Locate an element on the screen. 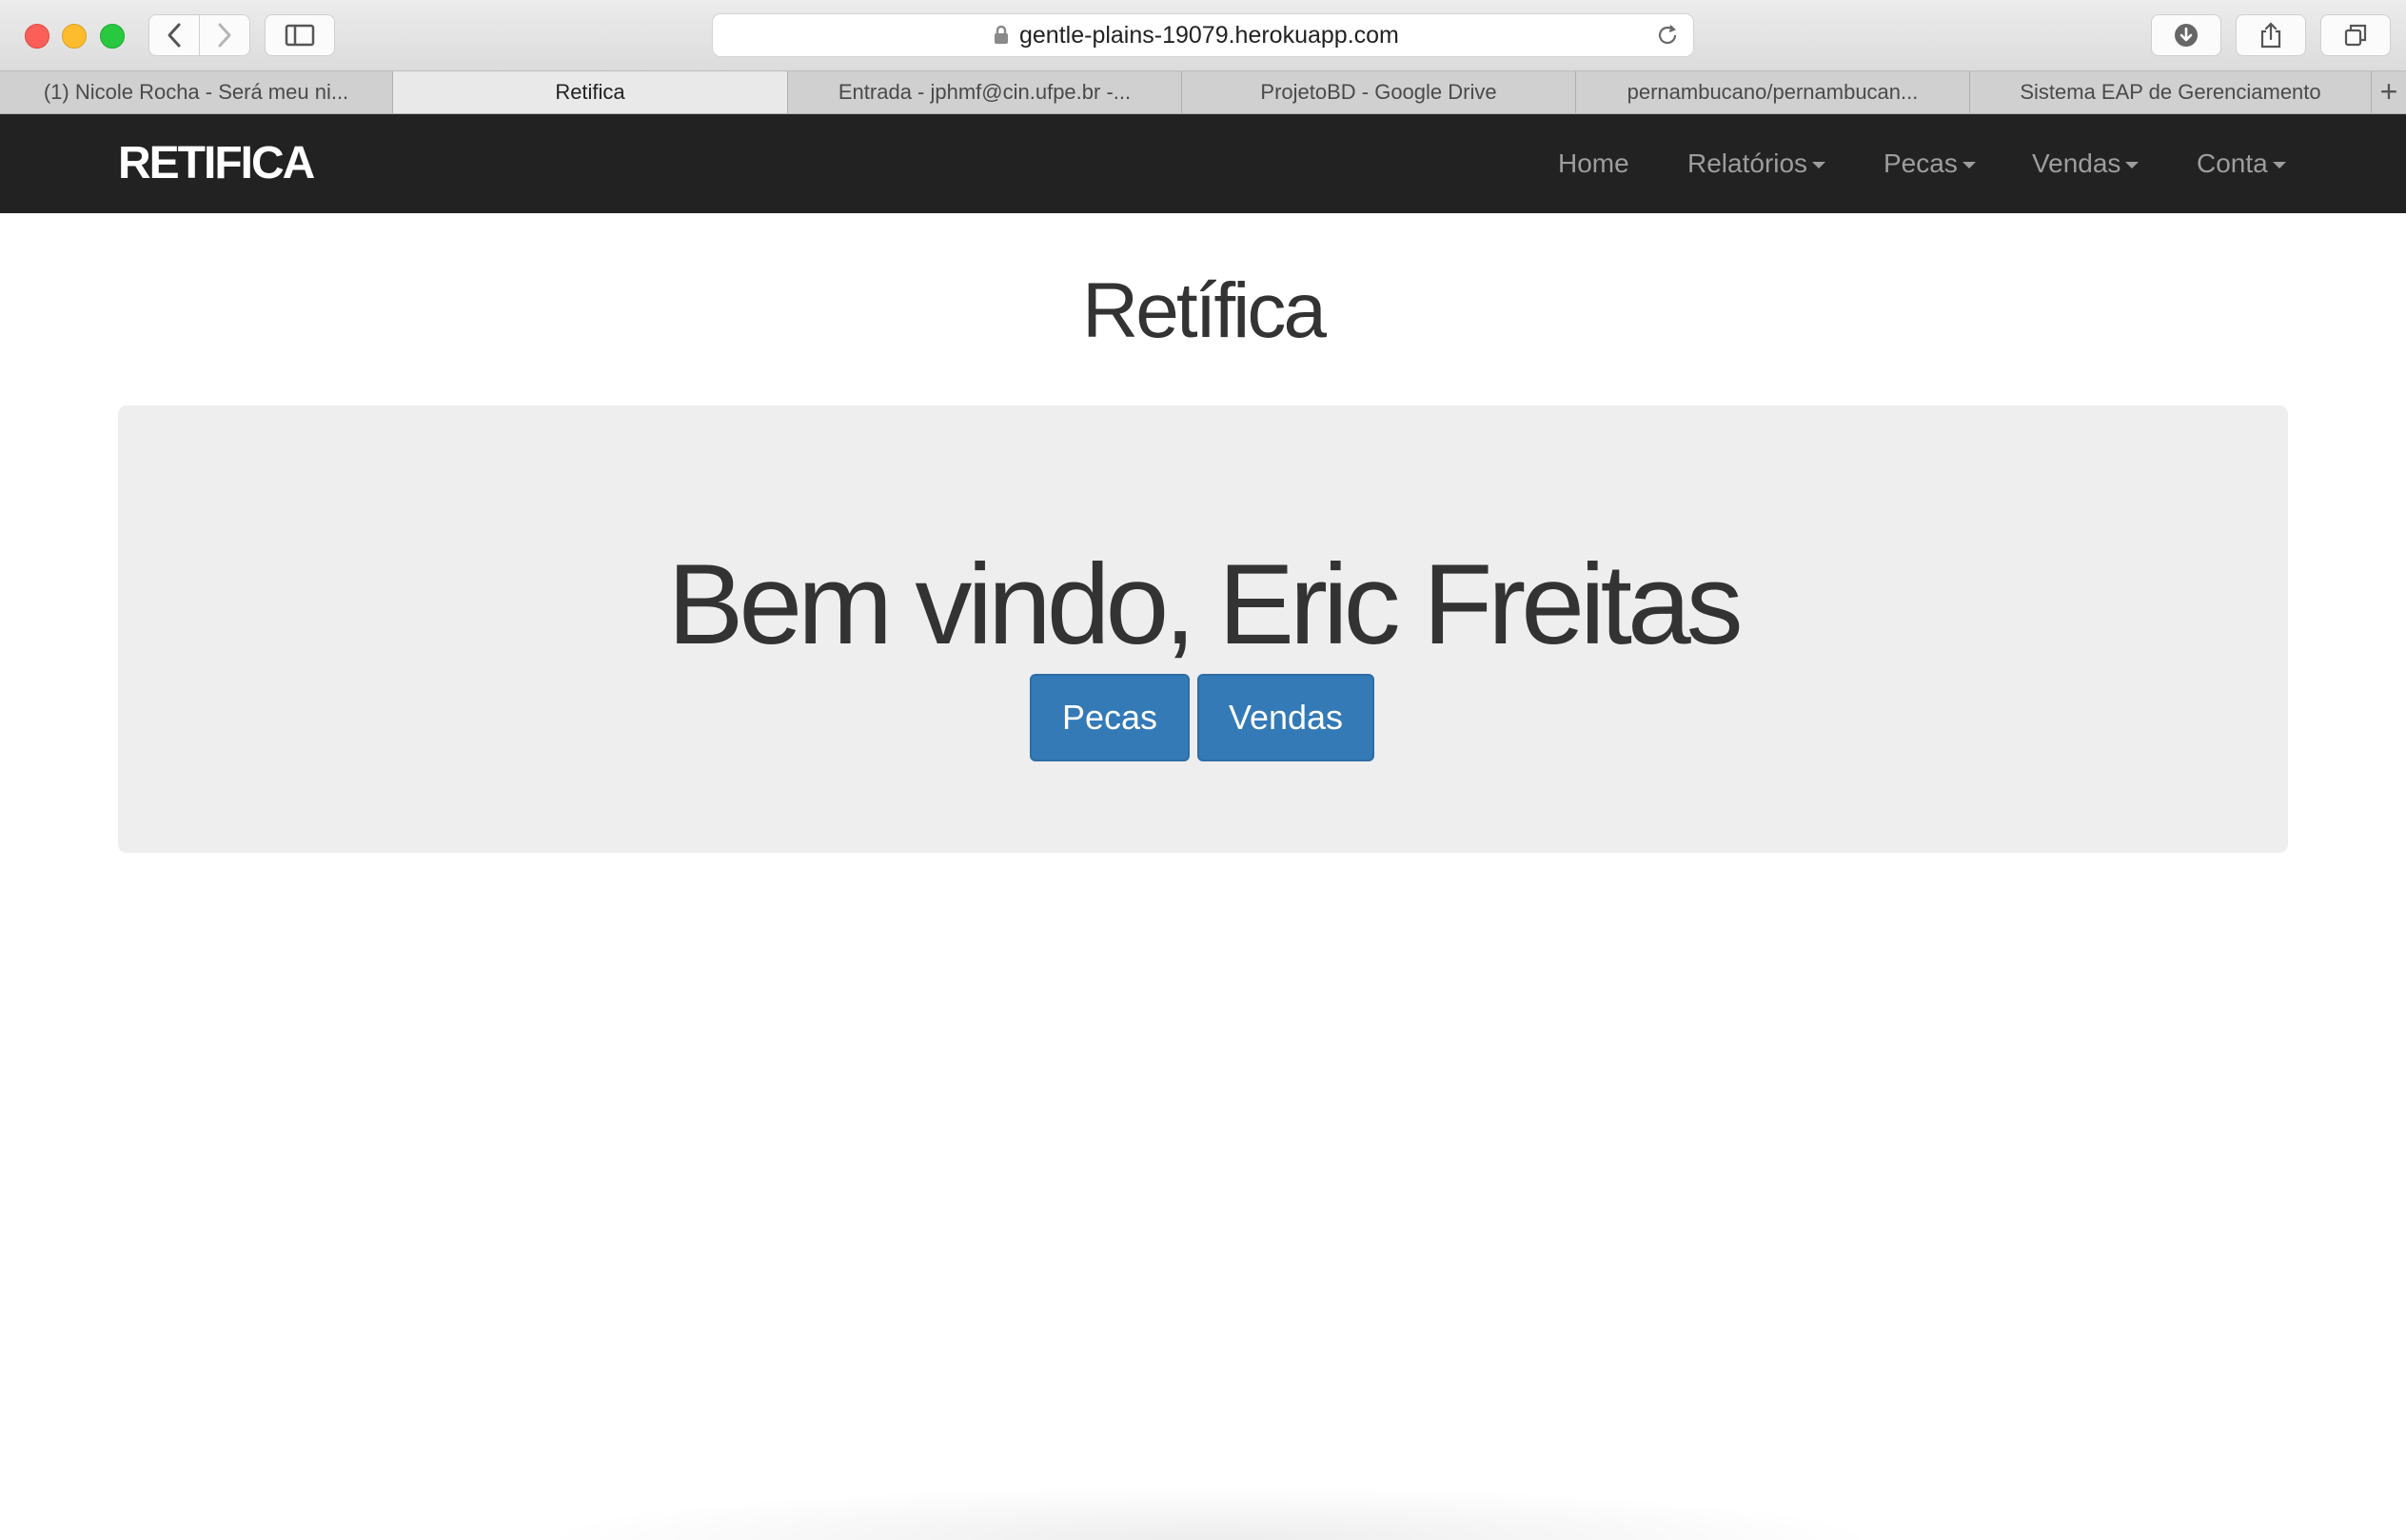  browser-toolbar: gentle-plains-19079.herokuapp.com is located at coordinates (1203, 35).